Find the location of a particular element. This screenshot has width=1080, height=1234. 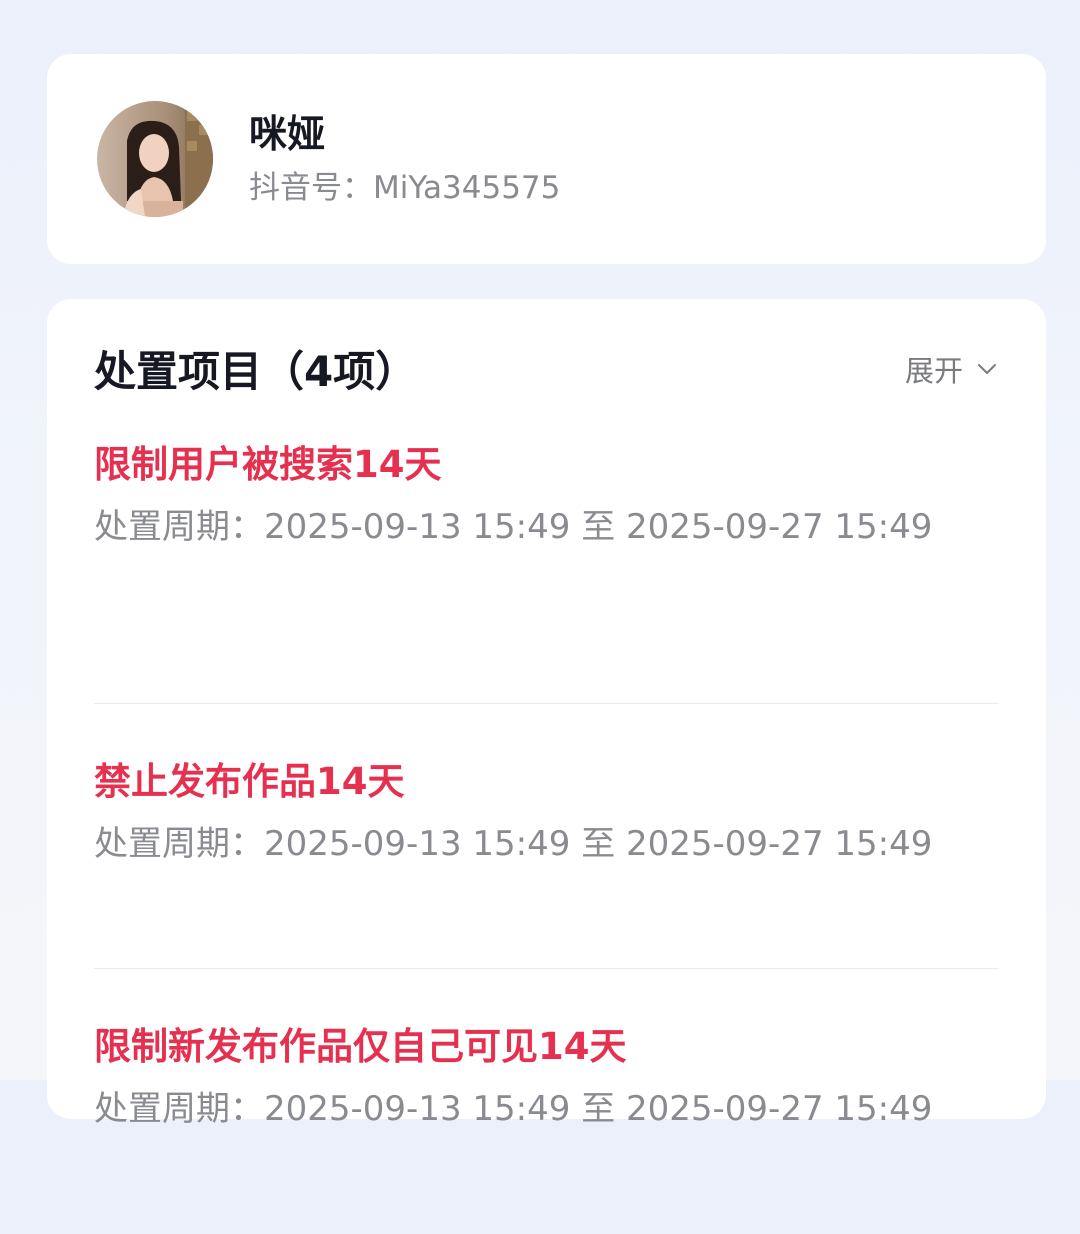

expand-button: 展开 is located at coordinates (952, 371).